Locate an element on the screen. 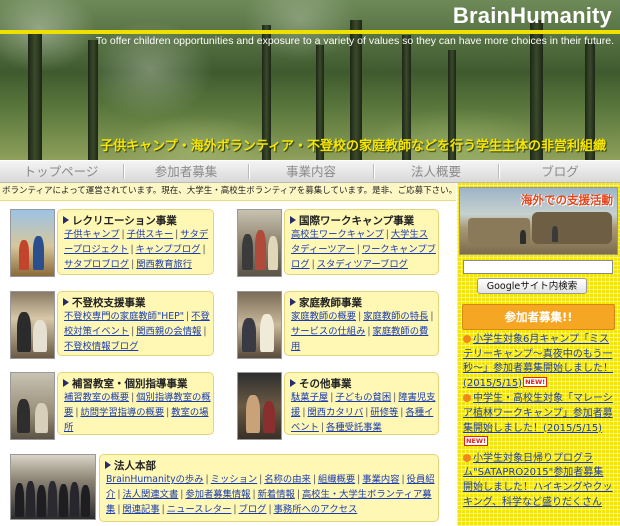  link-office-access: 事務所へのアクセス is located at coordinates (316, 509).